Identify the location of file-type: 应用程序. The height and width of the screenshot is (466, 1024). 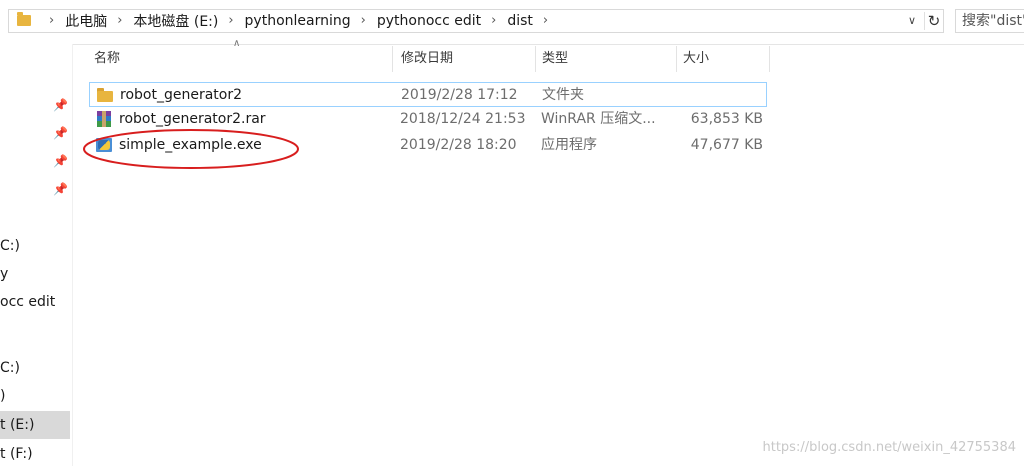
(569, 145).